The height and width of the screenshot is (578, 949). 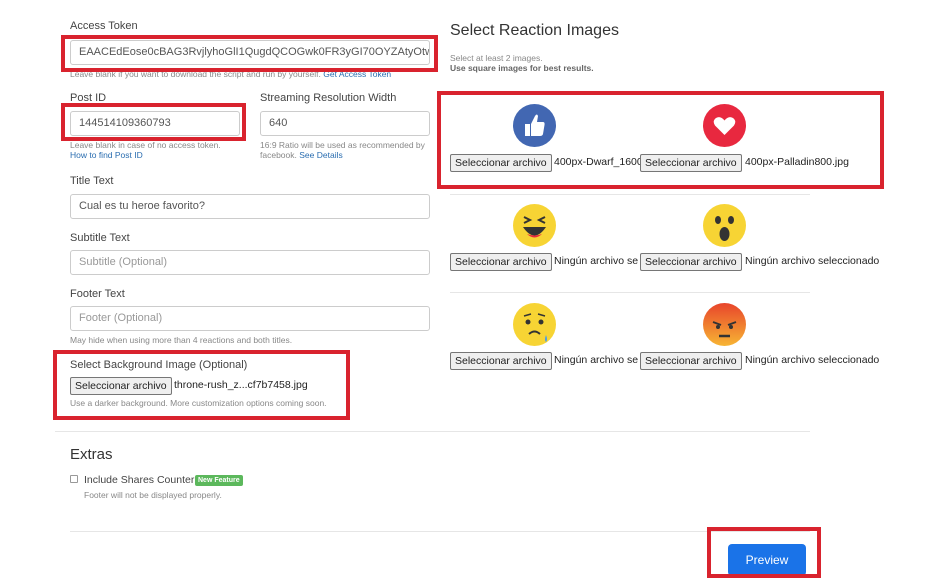 What do you see at coordinates (691, 262) in the screenshot?
I see `reaction-4-file-button: Seleccionar archivo` at bounding box center [691, 262].